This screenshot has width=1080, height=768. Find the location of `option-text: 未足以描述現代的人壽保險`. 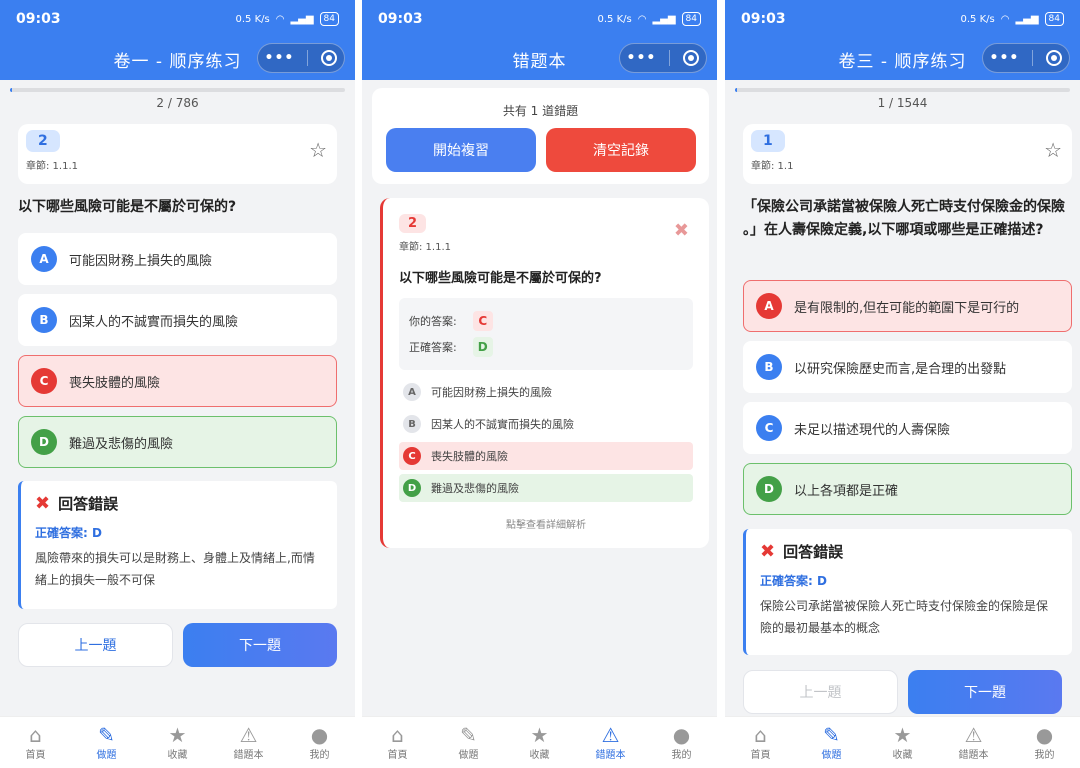

option-text: 未足以描述現代的人壽保險 is located at coordinates (872, 430).